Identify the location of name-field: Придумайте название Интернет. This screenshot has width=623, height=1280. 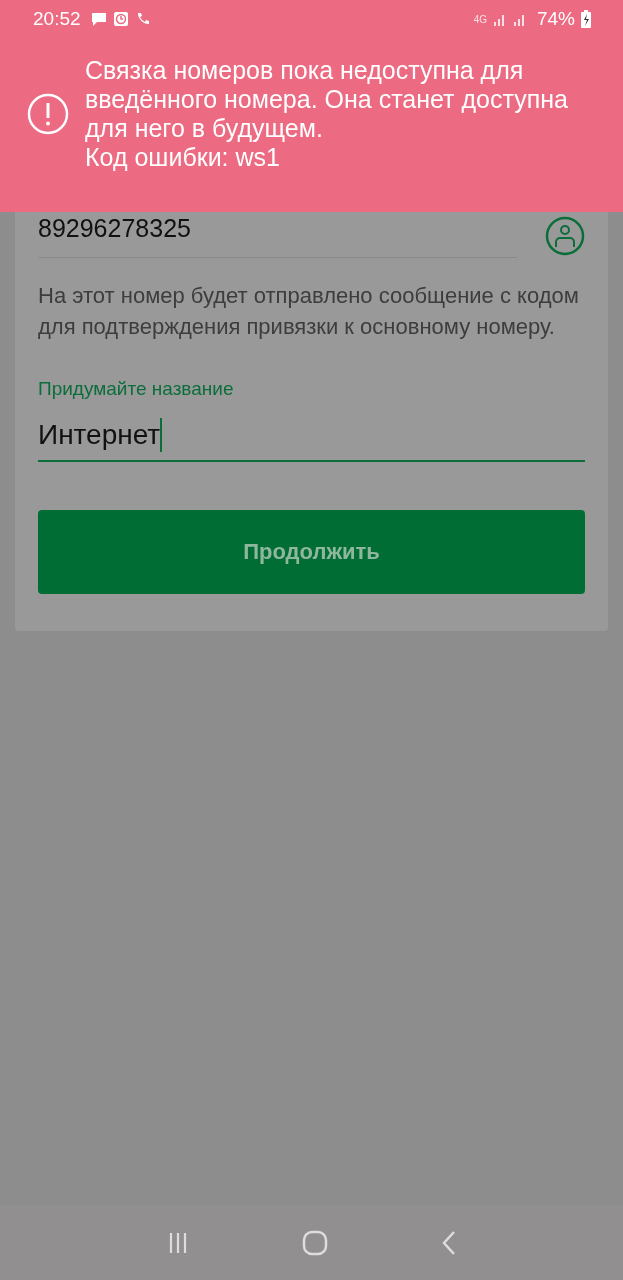
(311, 420).